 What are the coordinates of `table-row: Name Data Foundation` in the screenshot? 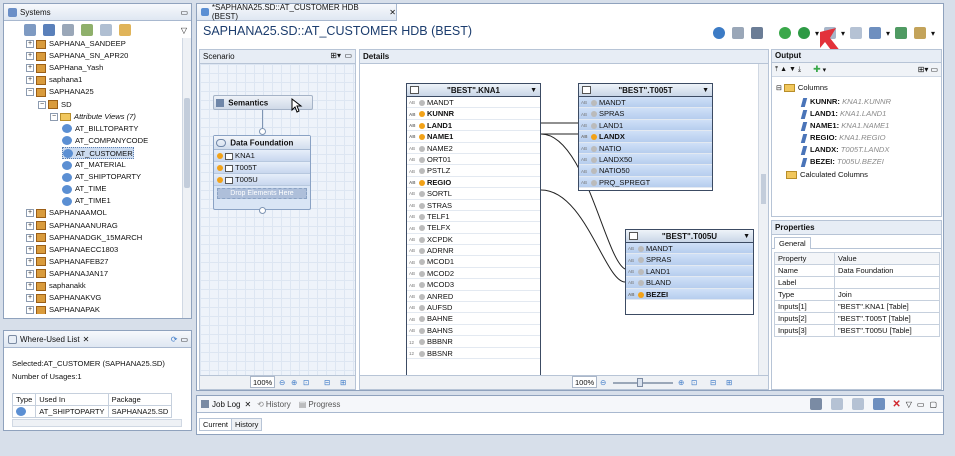 It's located at (857, 270).